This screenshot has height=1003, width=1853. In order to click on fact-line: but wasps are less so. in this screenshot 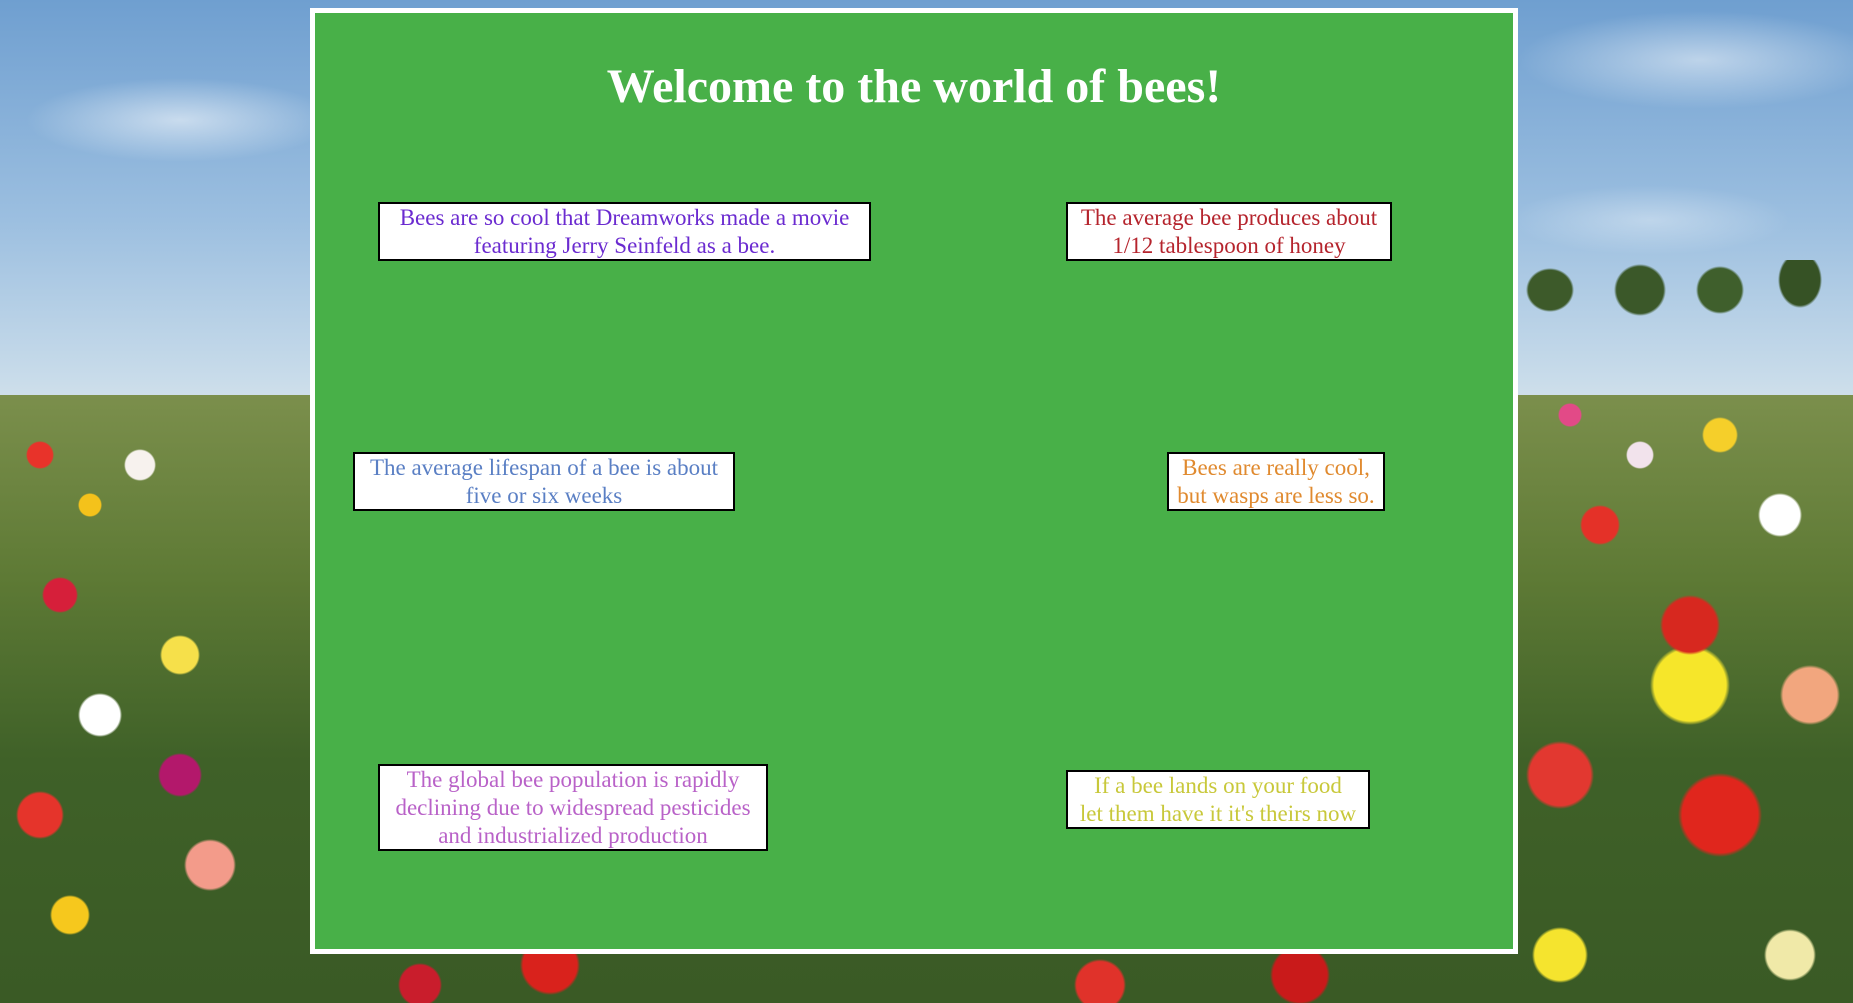, I will do `click(1276, 495)`.